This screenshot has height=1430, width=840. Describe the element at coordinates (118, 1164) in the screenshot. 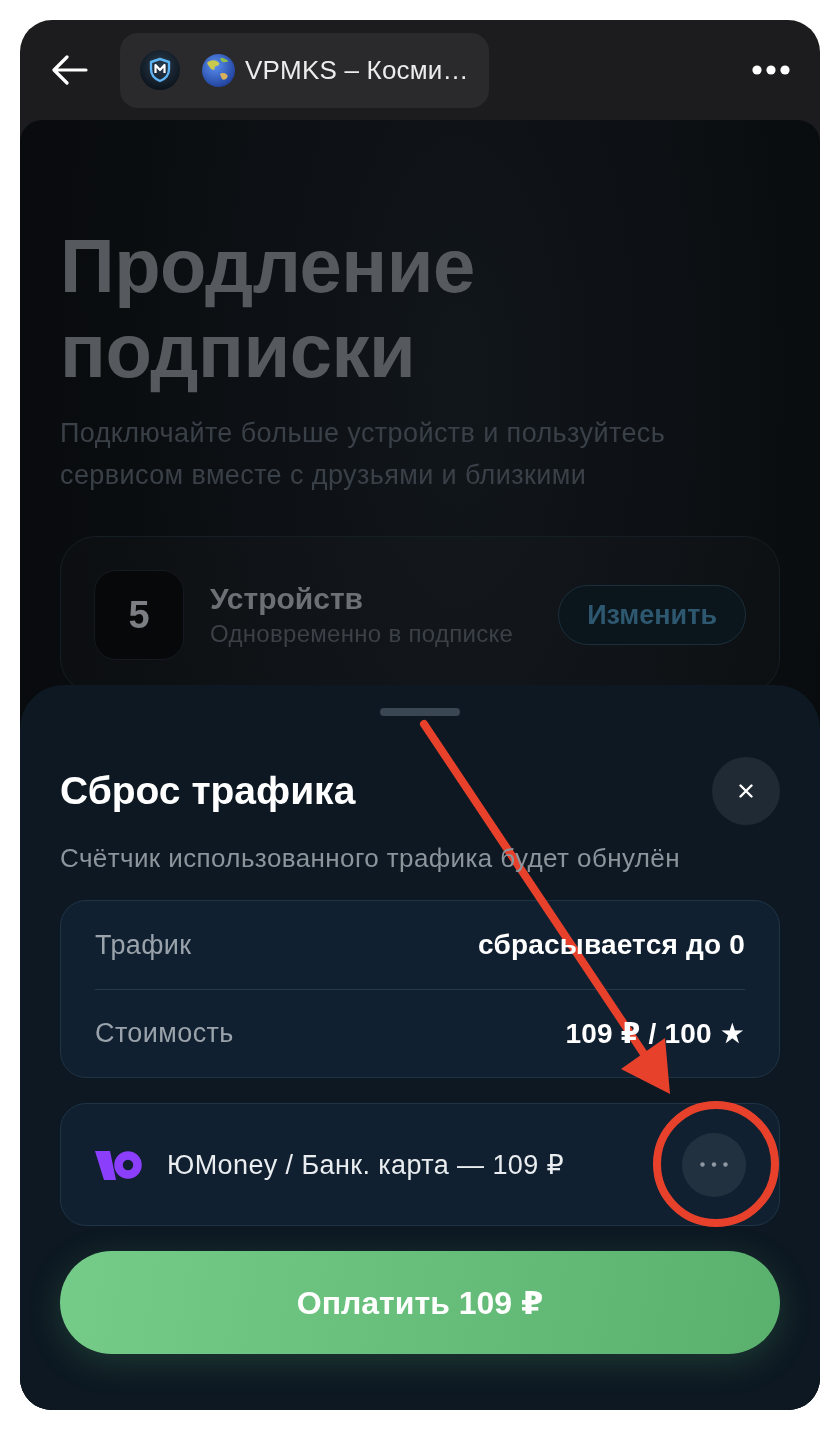

I see `payment-logo-icon` at that location.